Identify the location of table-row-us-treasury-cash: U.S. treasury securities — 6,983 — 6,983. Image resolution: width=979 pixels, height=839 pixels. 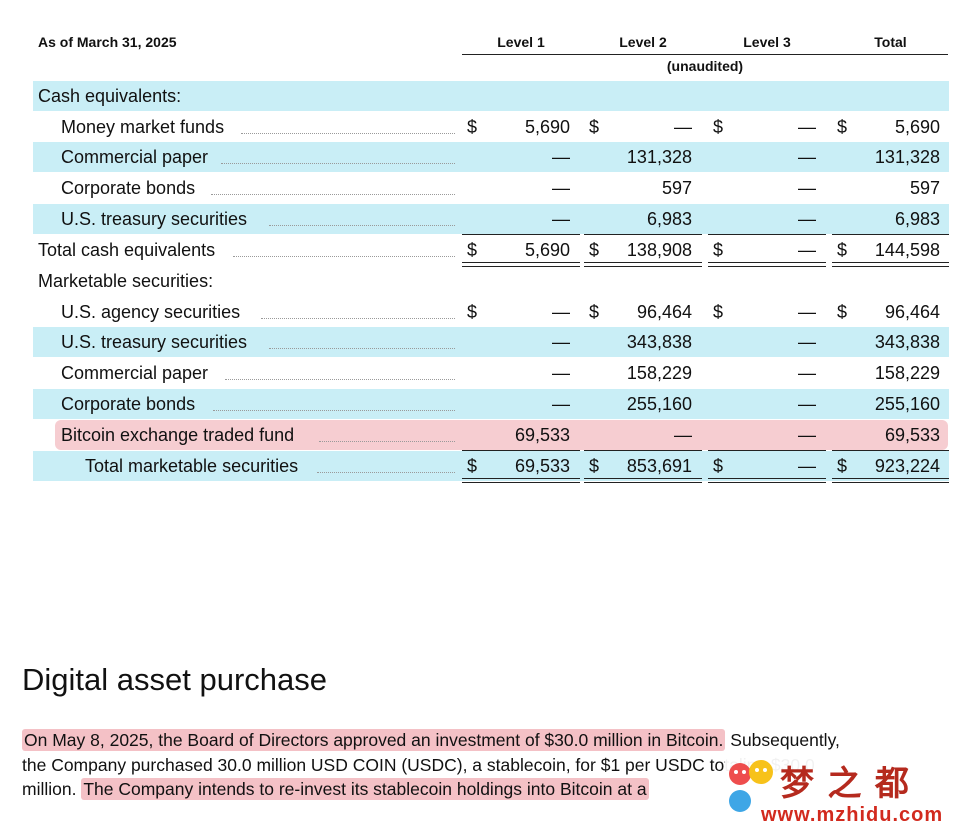
(491, 219).